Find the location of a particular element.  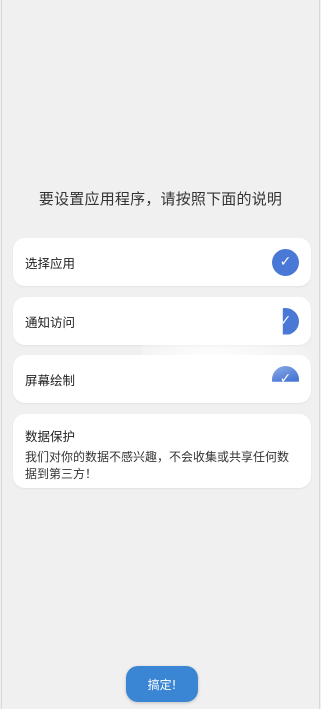

privacy-card: 数据保护 我们对你的数据不感兴趣，不会收集或共享任何数据到第三方！ is located at coordinates (162, 451).